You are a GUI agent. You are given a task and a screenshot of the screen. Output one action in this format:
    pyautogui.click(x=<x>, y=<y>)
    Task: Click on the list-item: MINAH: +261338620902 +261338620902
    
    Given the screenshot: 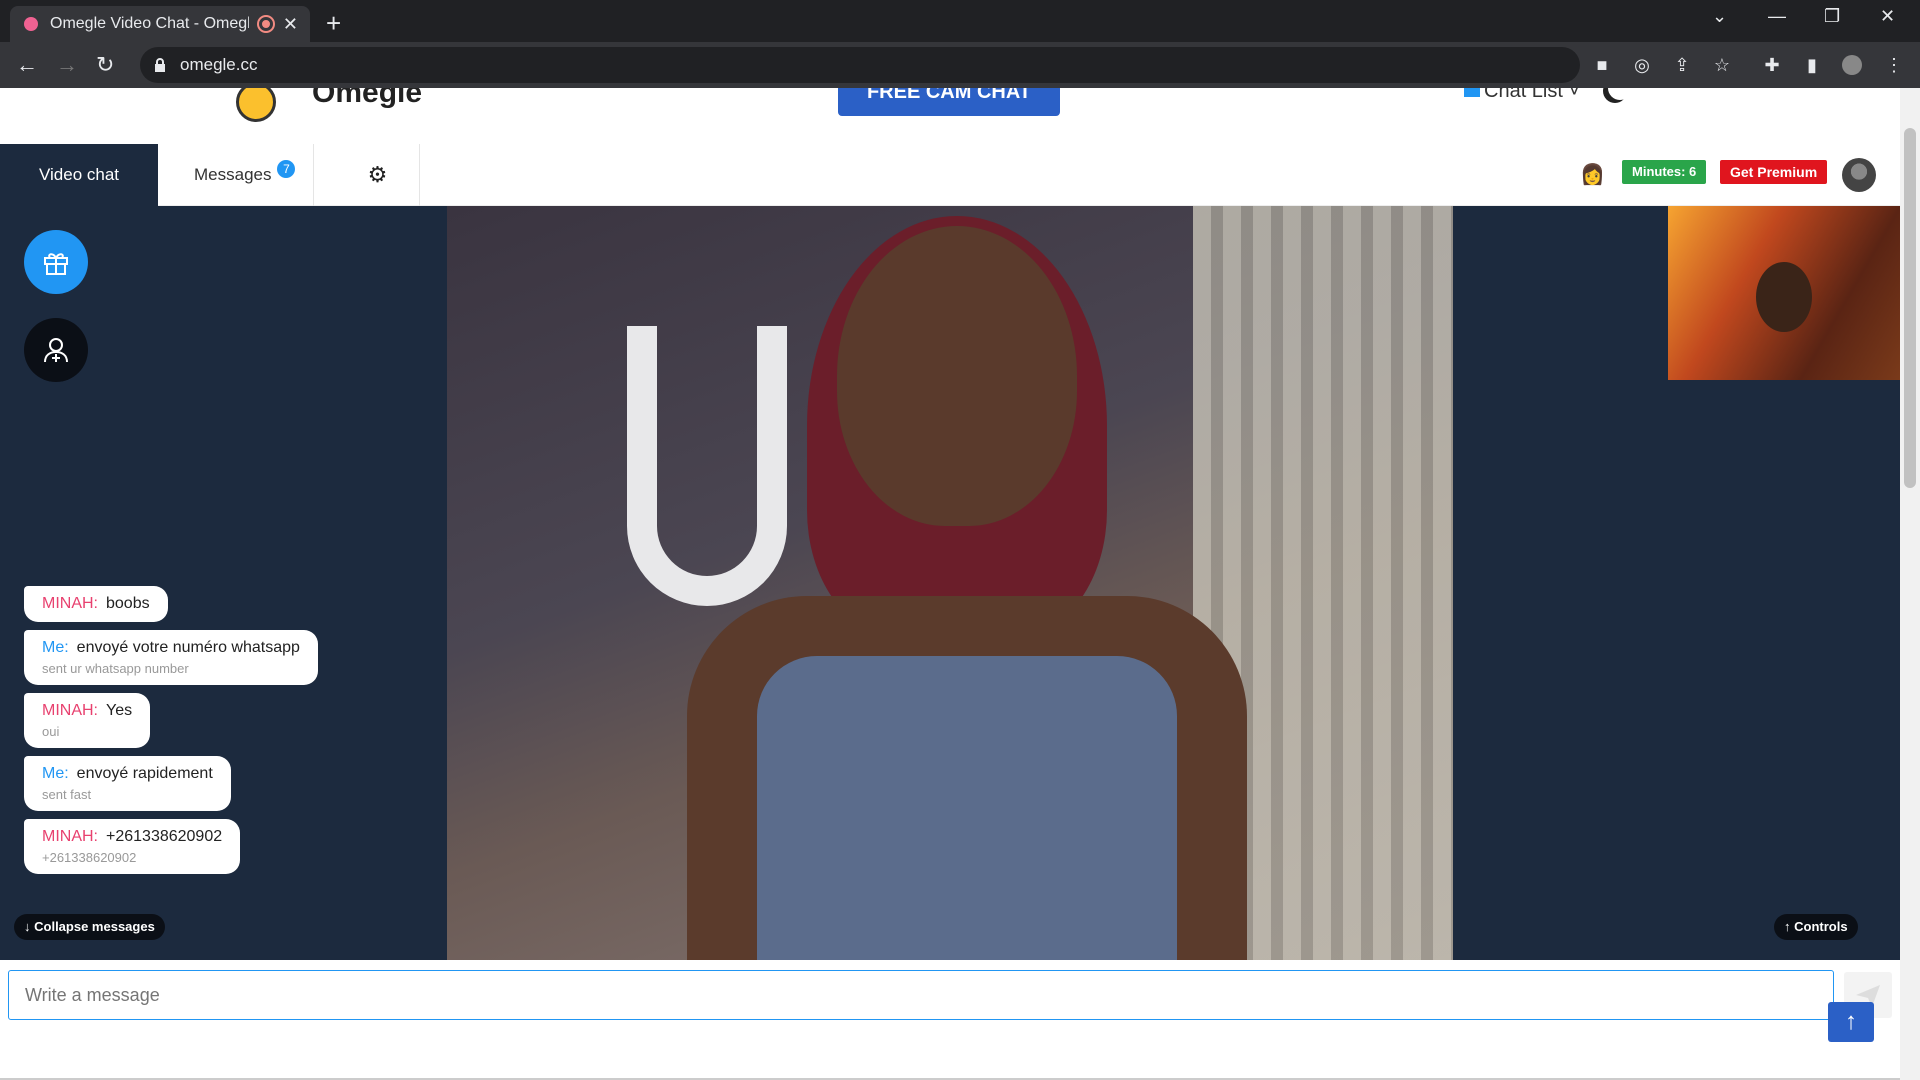 What is the action you would take?
    pyautogui.click(x=184, y=850)
    